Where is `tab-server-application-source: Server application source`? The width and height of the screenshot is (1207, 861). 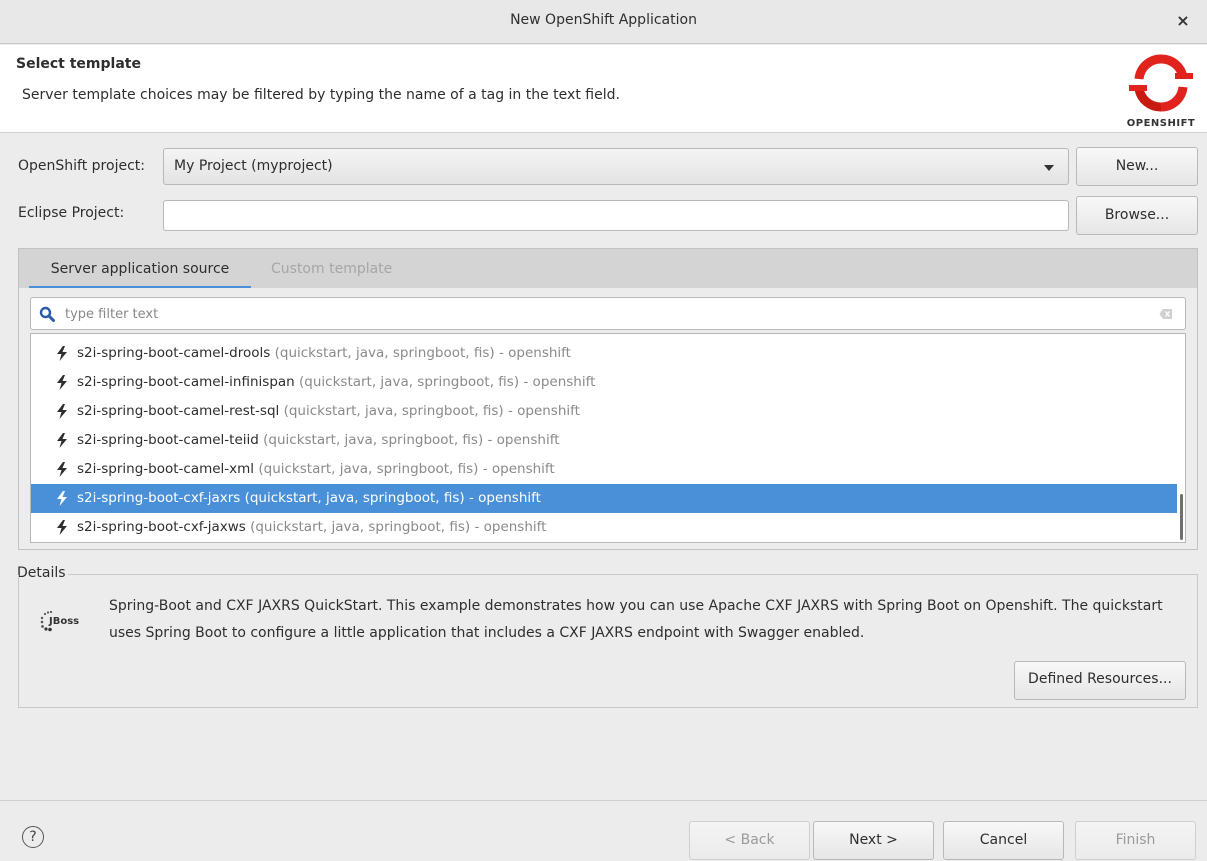 tab-server-application-source: Server application source is located at coordinates (140, 269).